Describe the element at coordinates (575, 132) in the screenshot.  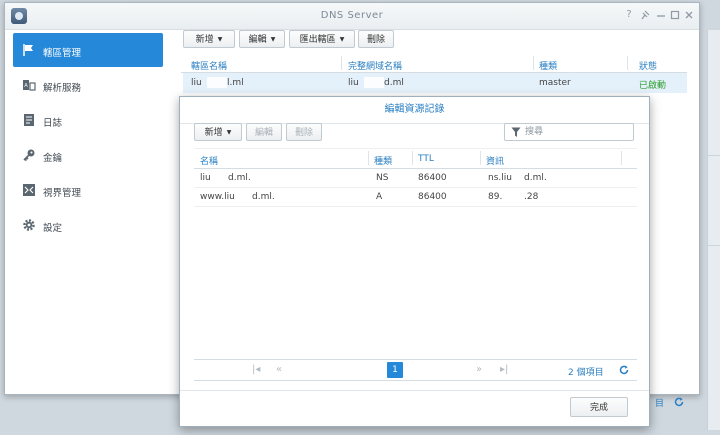
I see `search-input` at that location.